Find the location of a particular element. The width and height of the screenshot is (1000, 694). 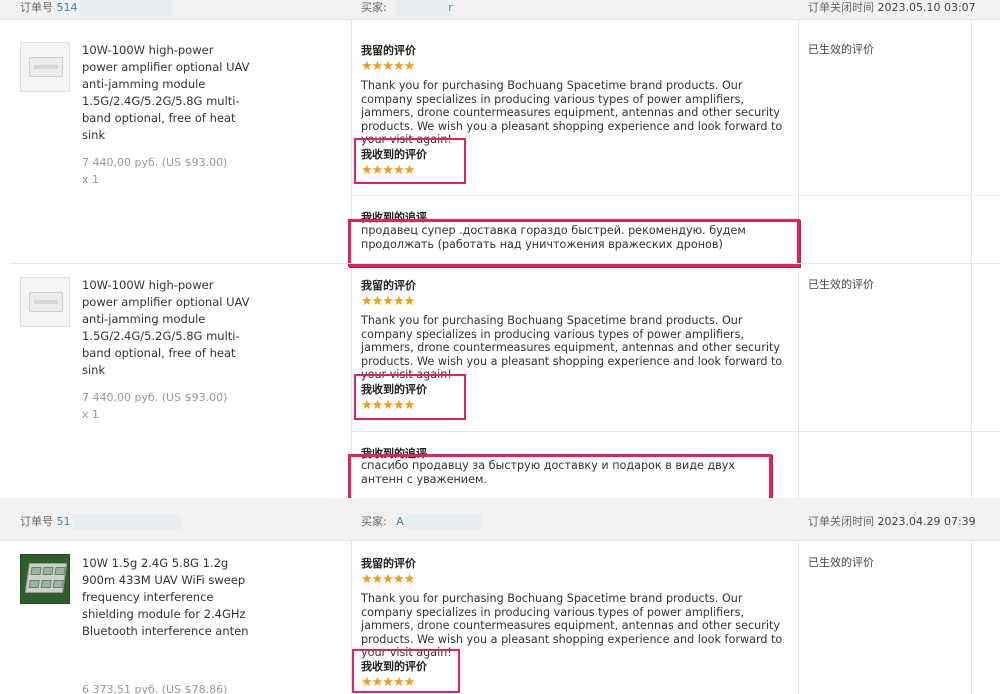

order-number-link: 51 is located at coordinates (64, 521).